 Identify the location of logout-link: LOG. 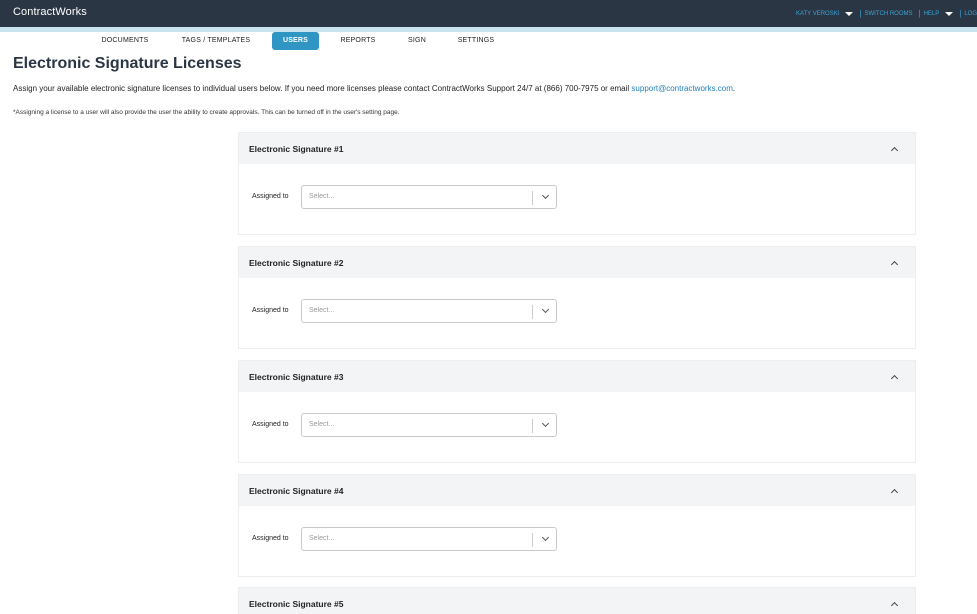
(970, 14).